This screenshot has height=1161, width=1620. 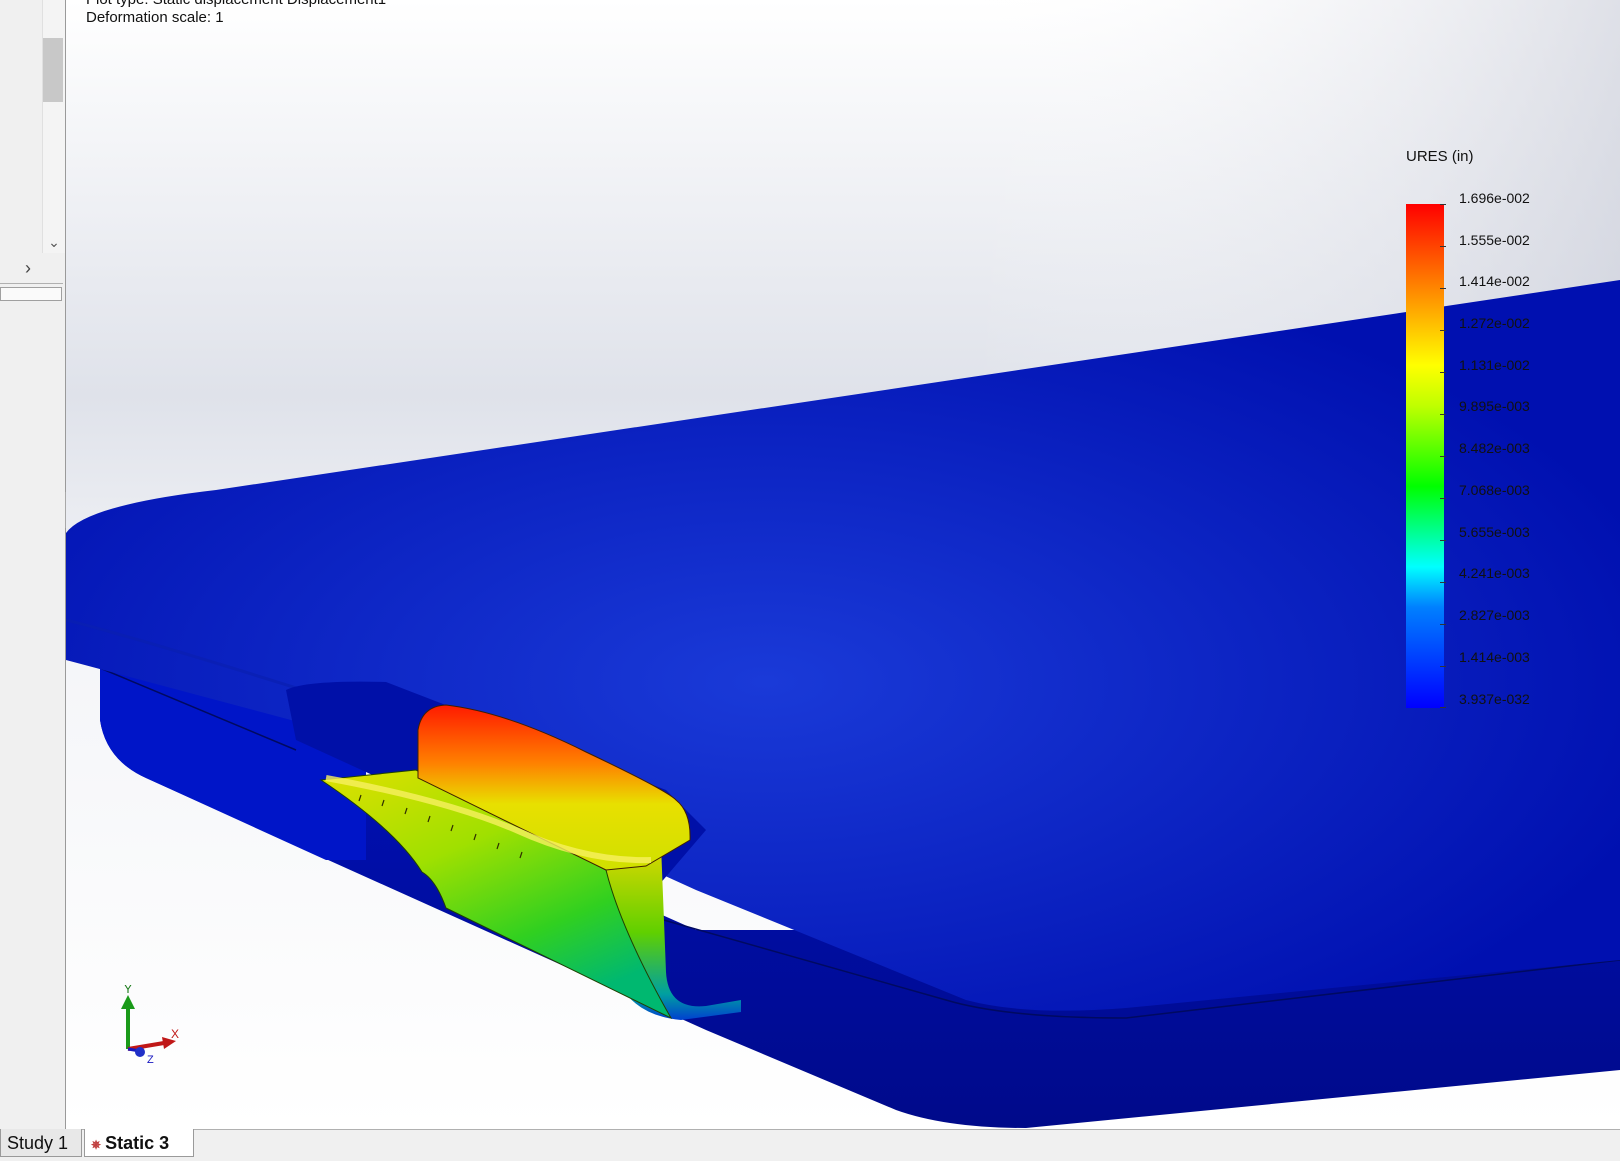 I want to click on legend-value: 1.272e-002, so click(x=1494, y=323).